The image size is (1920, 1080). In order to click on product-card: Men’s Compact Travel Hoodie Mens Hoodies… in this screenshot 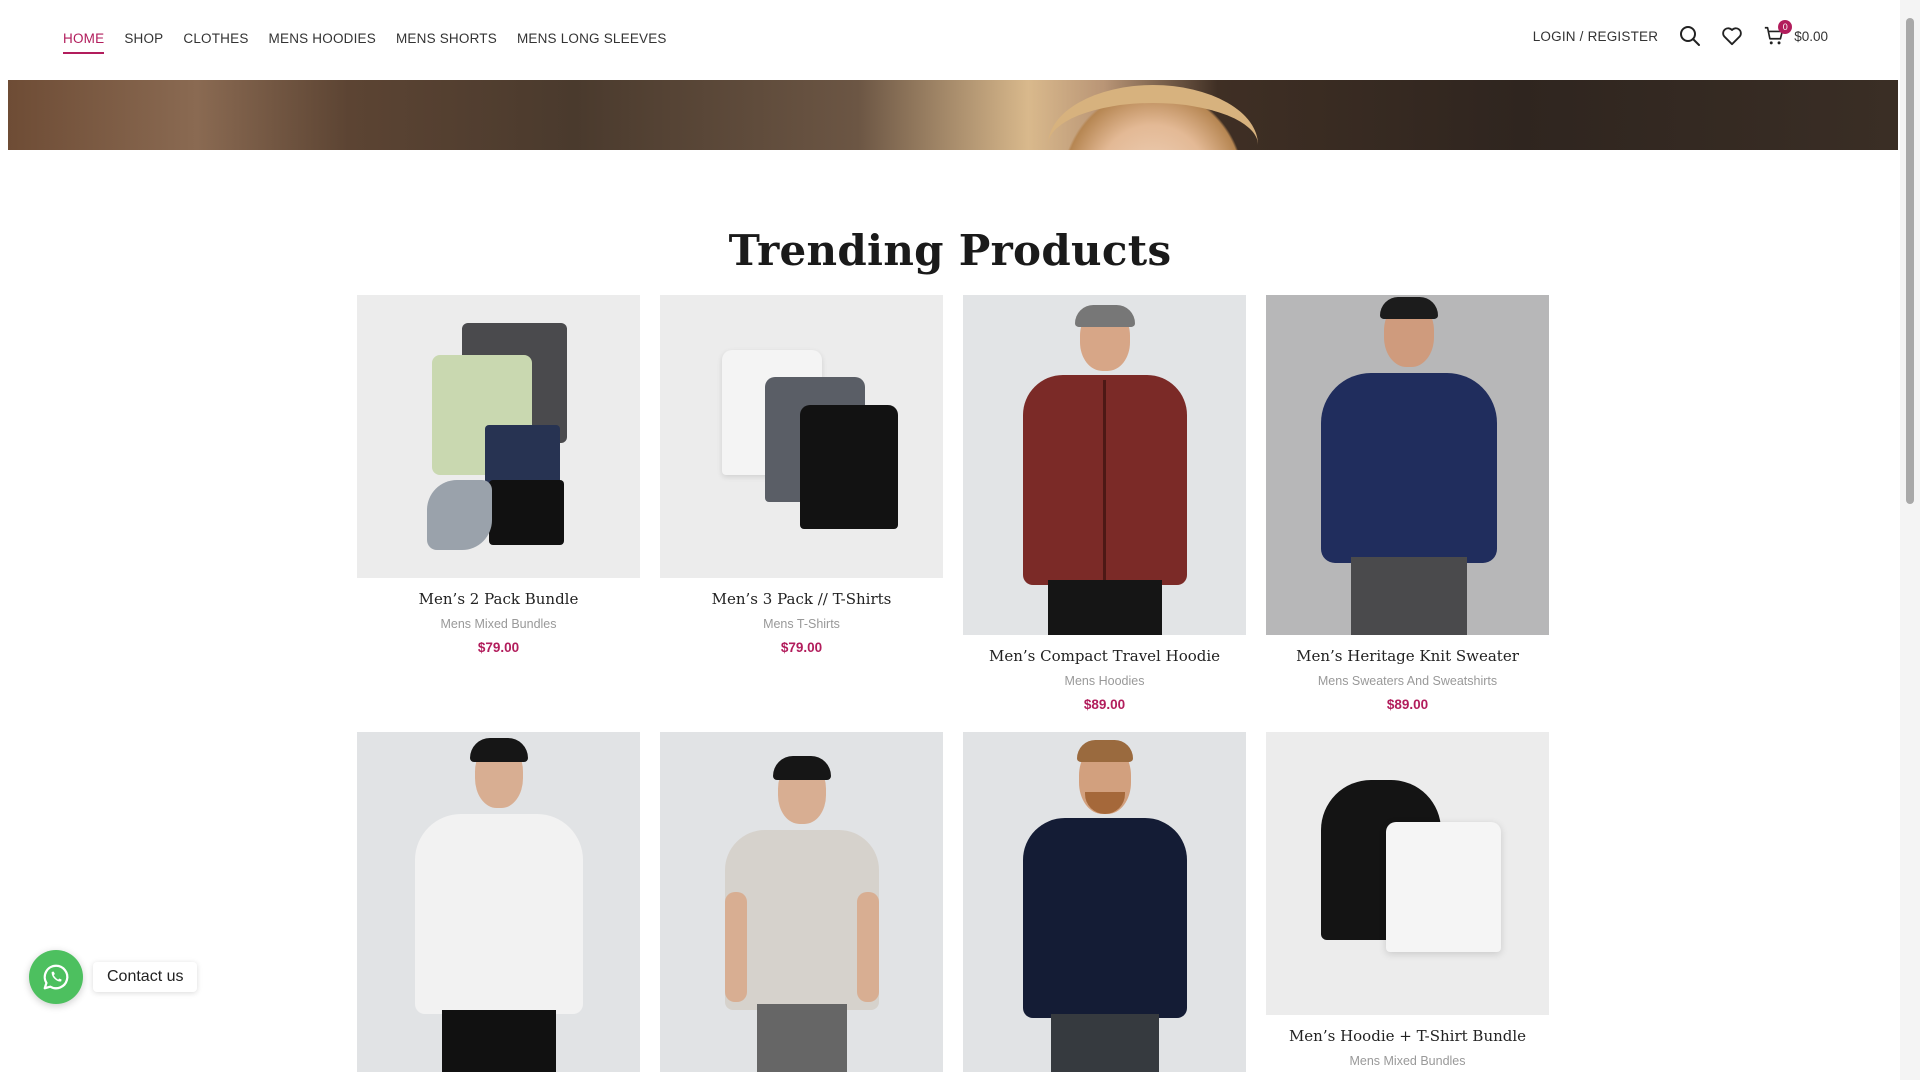, I will do `click(1104, 503)`.